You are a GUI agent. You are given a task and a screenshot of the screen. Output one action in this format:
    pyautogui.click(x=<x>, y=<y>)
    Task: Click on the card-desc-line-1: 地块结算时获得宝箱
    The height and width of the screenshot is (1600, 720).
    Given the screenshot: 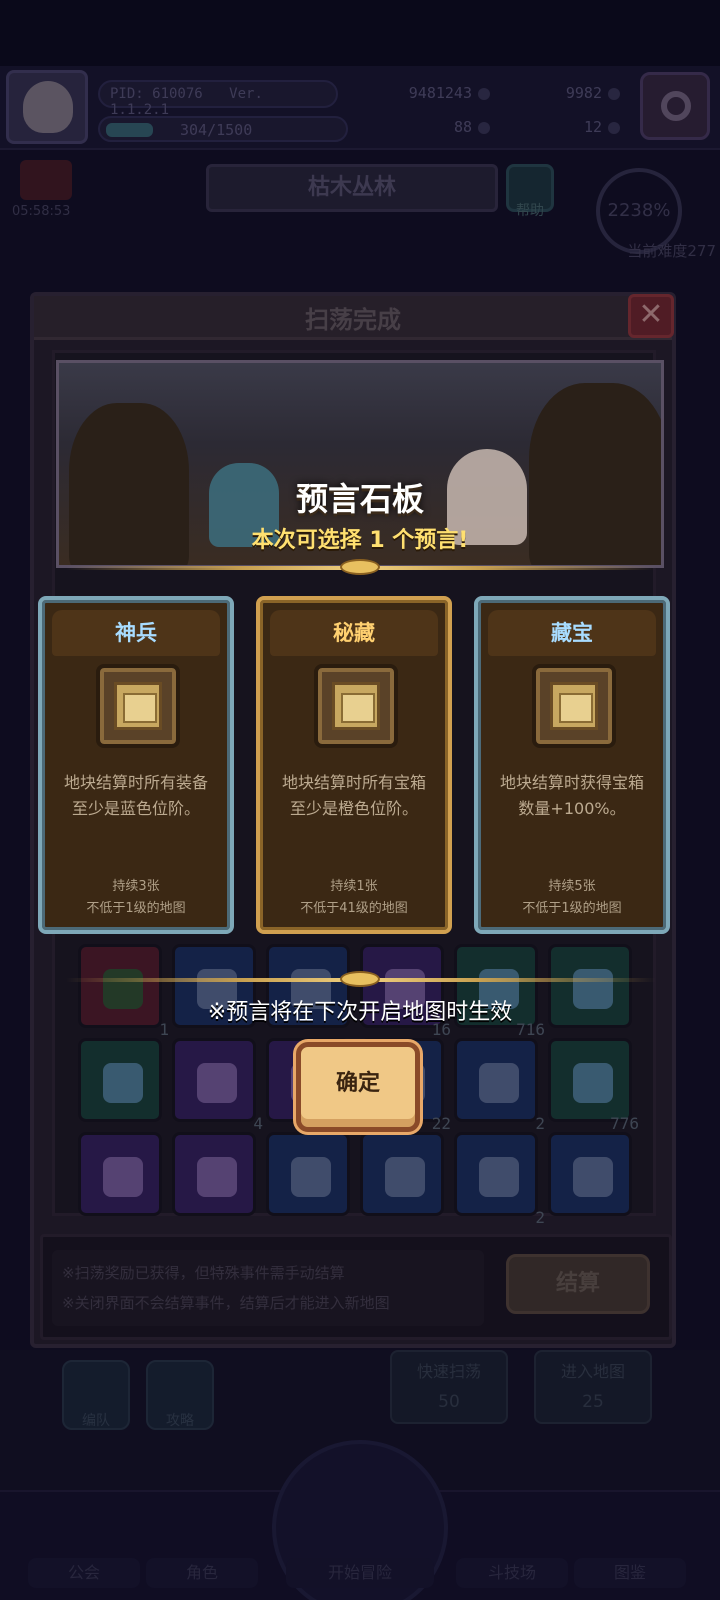 What is the action you would take?
    pyautogui.click(x=571, y=782)
    